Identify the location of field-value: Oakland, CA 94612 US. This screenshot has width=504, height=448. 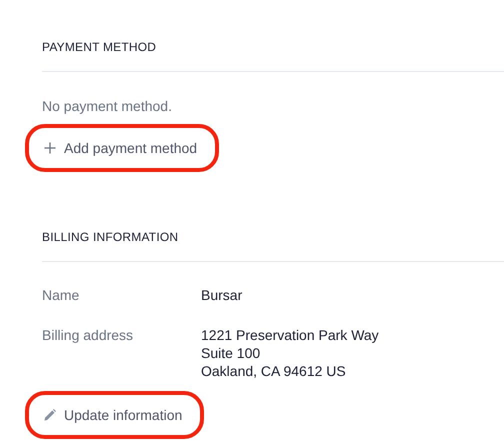
(274, 371).